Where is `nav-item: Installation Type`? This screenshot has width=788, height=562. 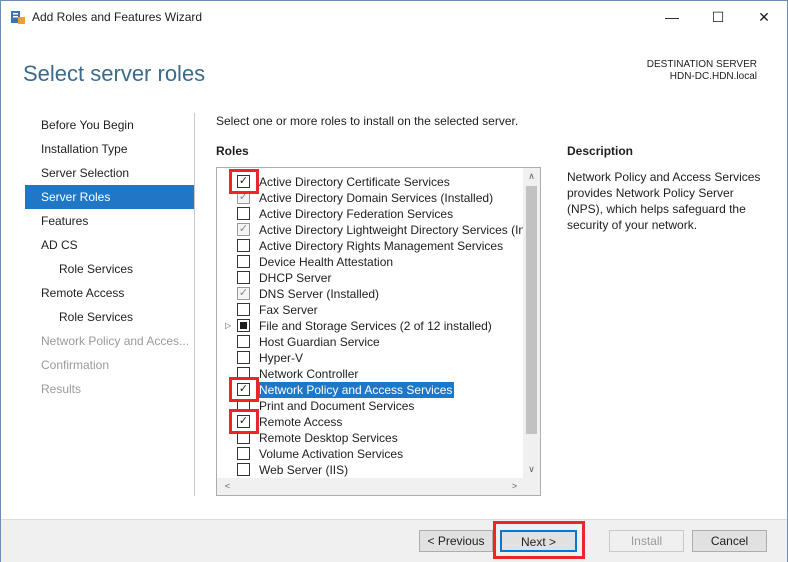
nav-item: Installation Type is located at coordinates (109, 149).